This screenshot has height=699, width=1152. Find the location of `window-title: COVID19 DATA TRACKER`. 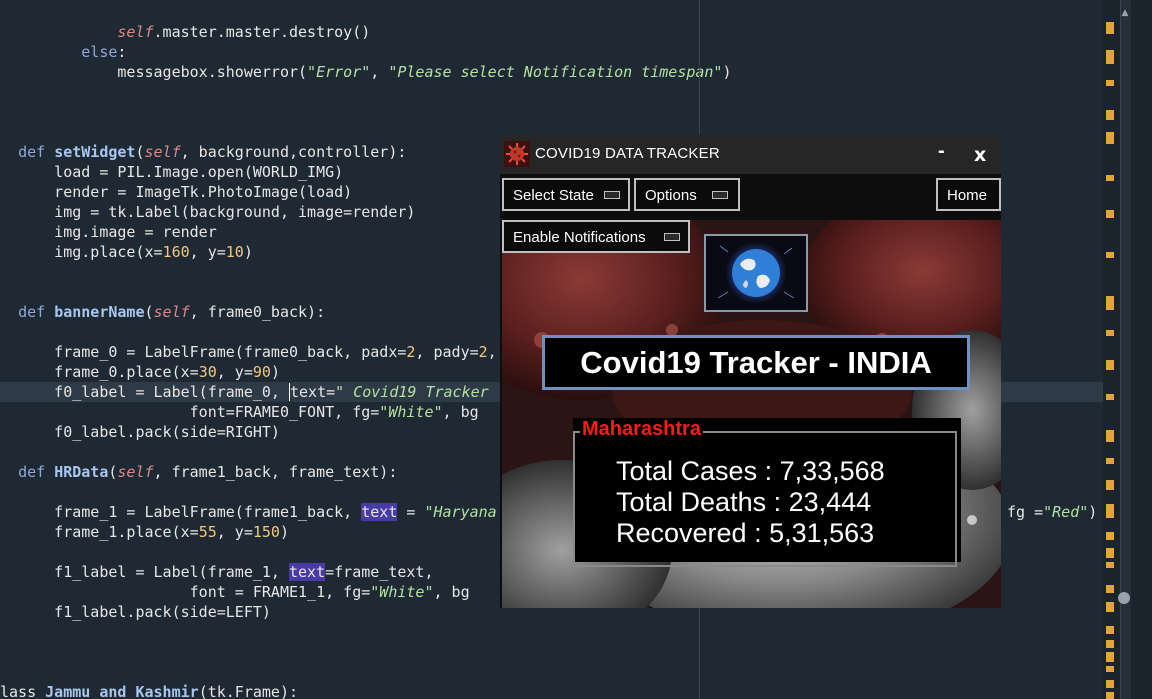

window-title: COVID19 DATA TRACKER is located at coordinates (627, 153).